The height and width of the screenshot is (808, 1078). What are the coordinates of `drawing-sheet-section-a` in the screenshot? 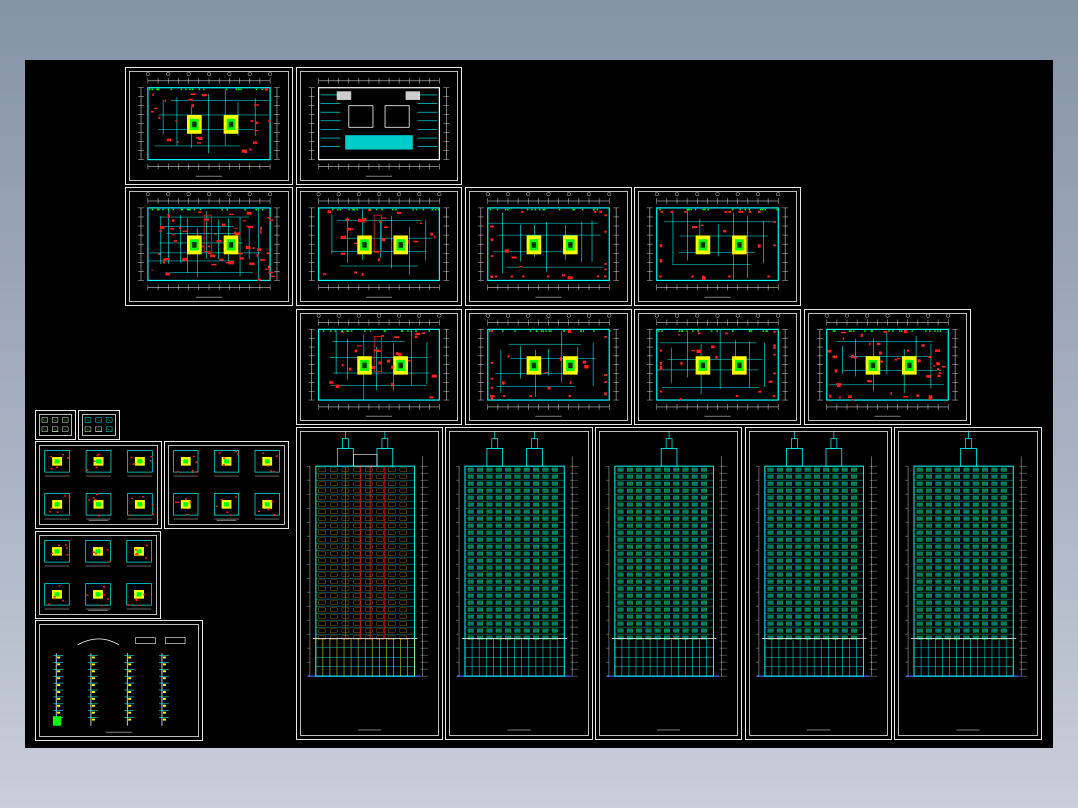 It's located at (369, 583).